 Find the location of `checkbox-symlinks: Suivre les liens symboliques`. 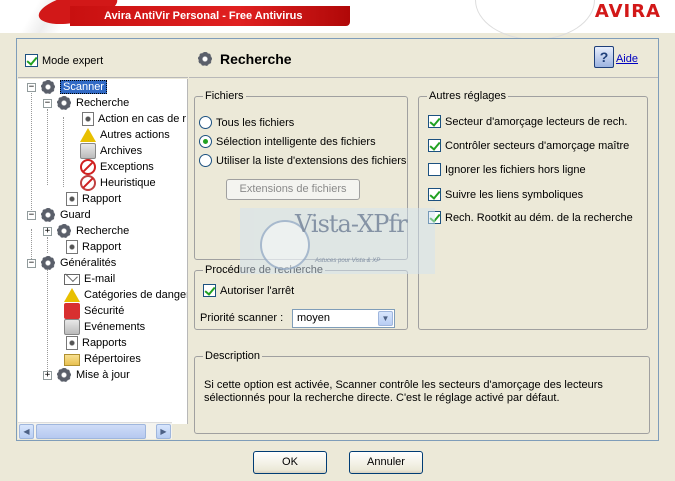

checkbox-symlinks: Suivre les liens symboliques is located at coordinates (505, 194).